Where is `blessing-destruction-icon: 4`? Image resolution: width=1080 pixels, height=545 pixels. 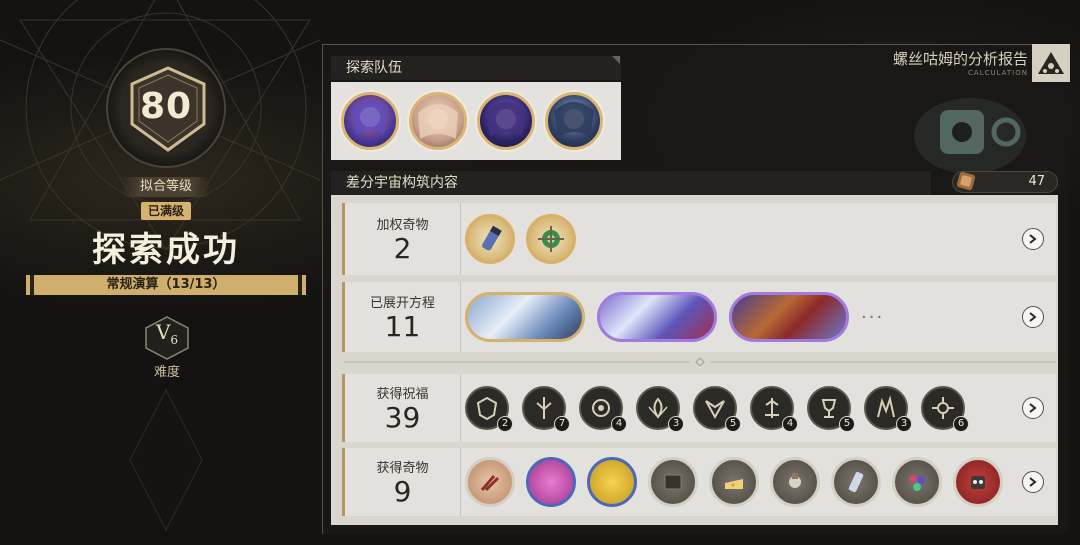
blessing-destruction-icon: 4 is located at coordinates (774, 409).